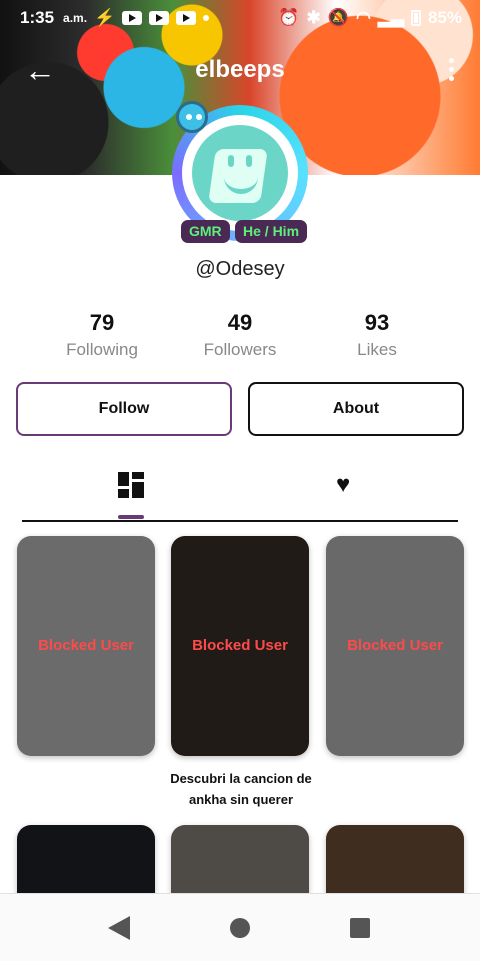  I want to click on stat-likes: 93 Likes, so click(377, 335).